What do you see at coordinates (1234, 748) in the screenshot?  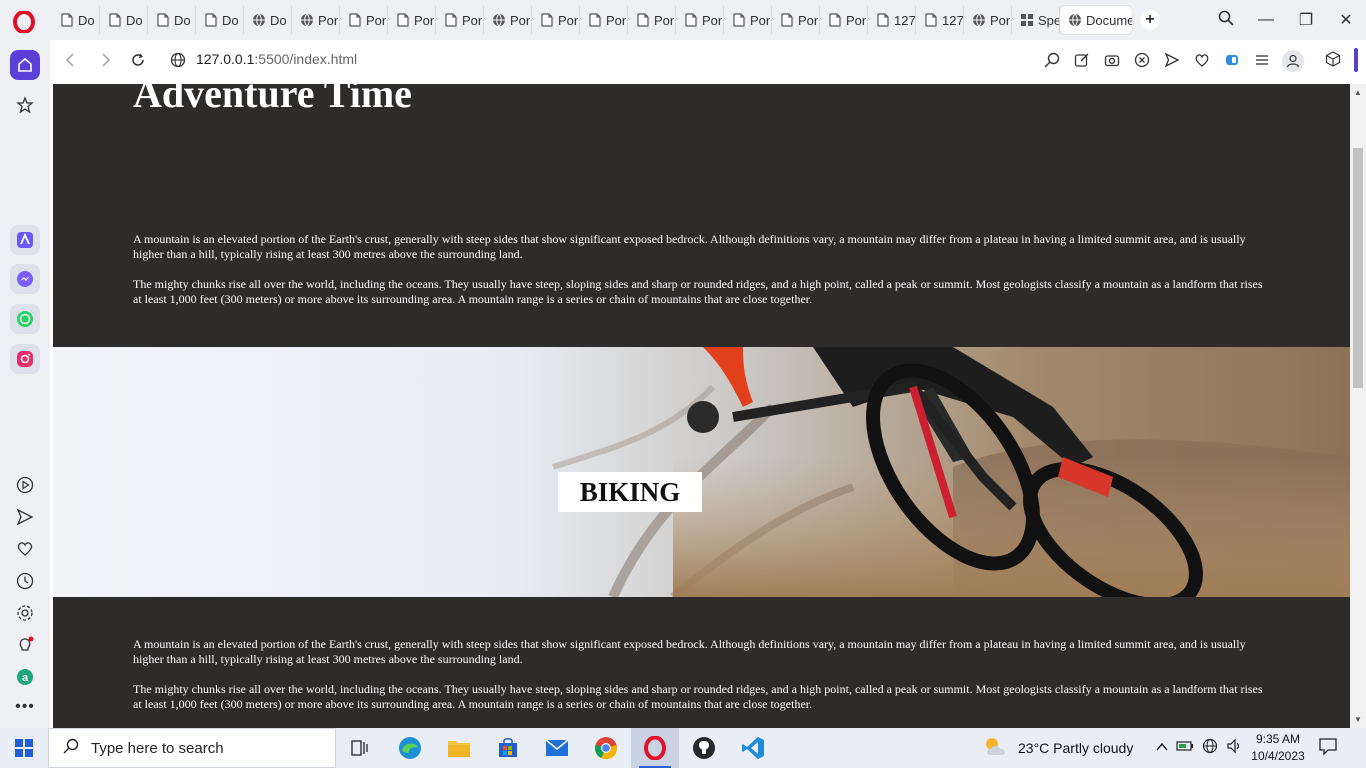 I see `volume-icon` at bounding box center [1234, 748].